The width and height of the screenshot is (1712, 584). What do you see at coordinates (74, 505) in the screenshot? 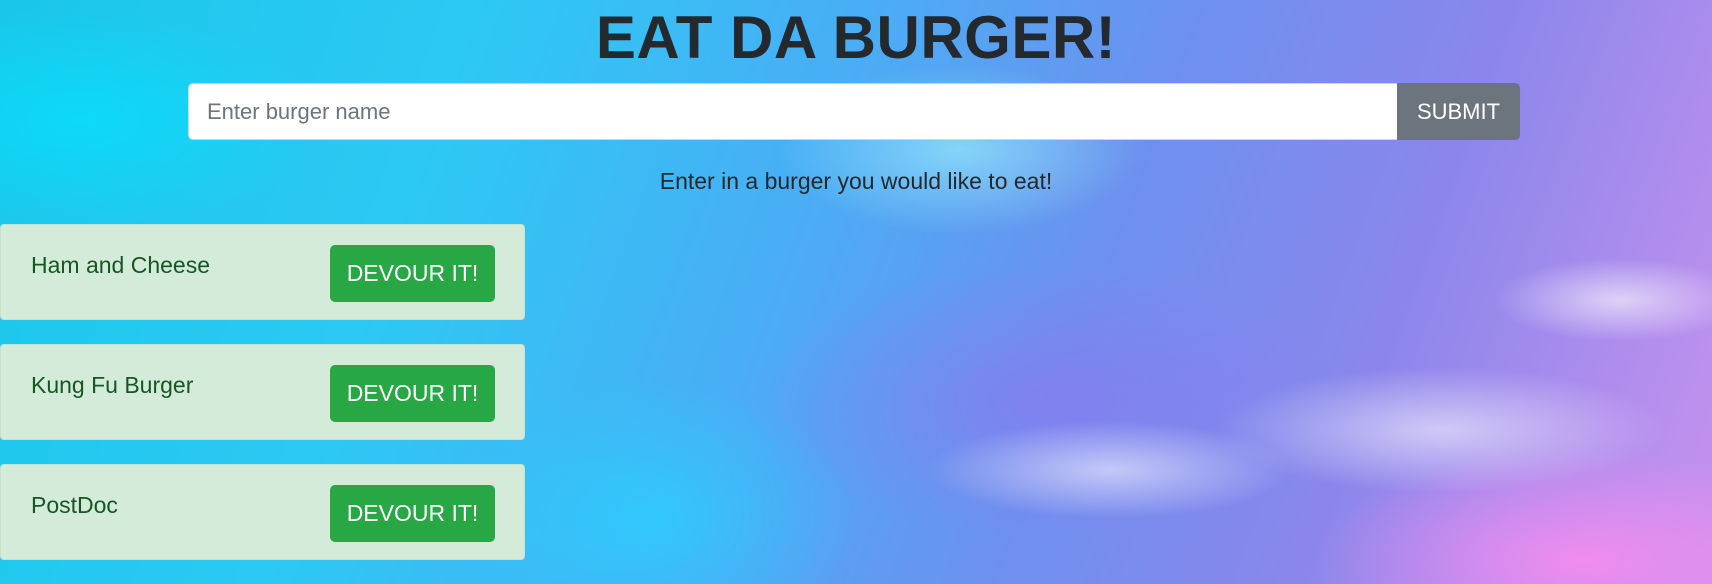
I see `burger-name: PostDoc` at bounding box center [74, 505].